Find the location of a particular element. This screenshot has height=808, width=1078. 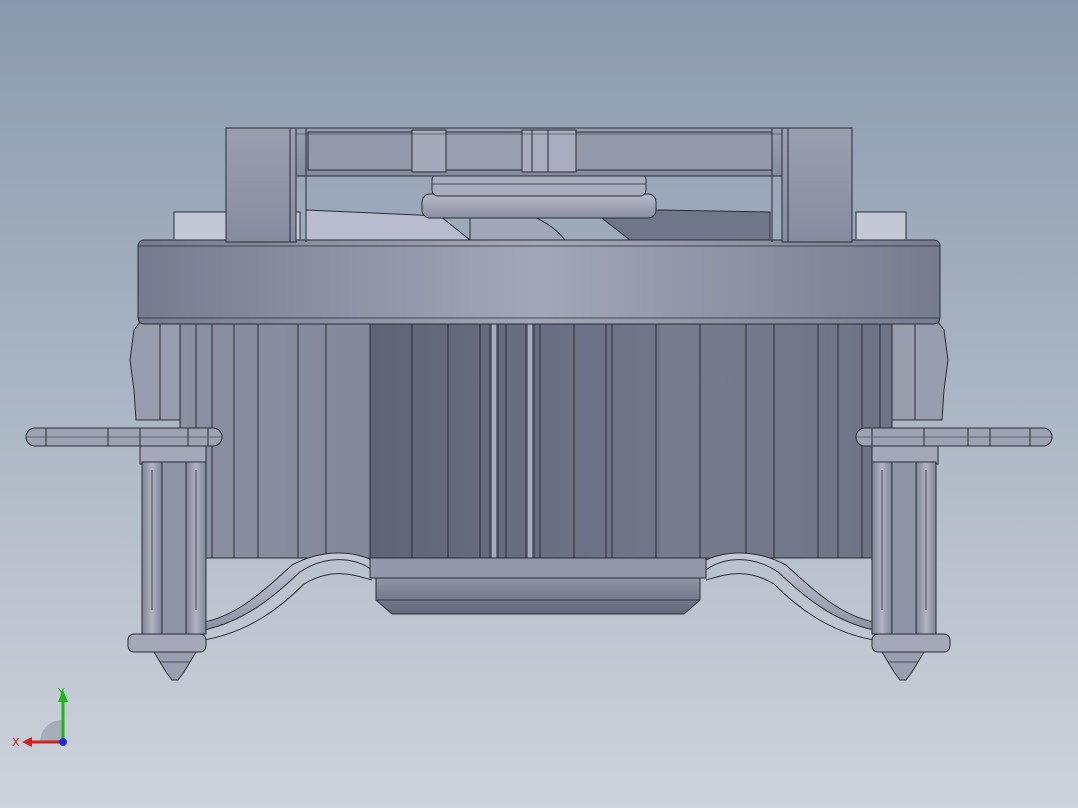

triad-plane-icon is located at coordinates (51, 731).